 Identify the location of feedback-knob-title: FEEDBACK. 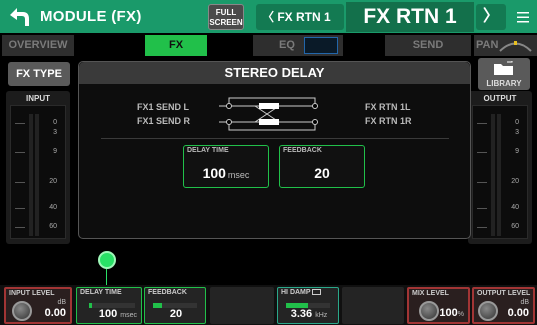
(167, 292).